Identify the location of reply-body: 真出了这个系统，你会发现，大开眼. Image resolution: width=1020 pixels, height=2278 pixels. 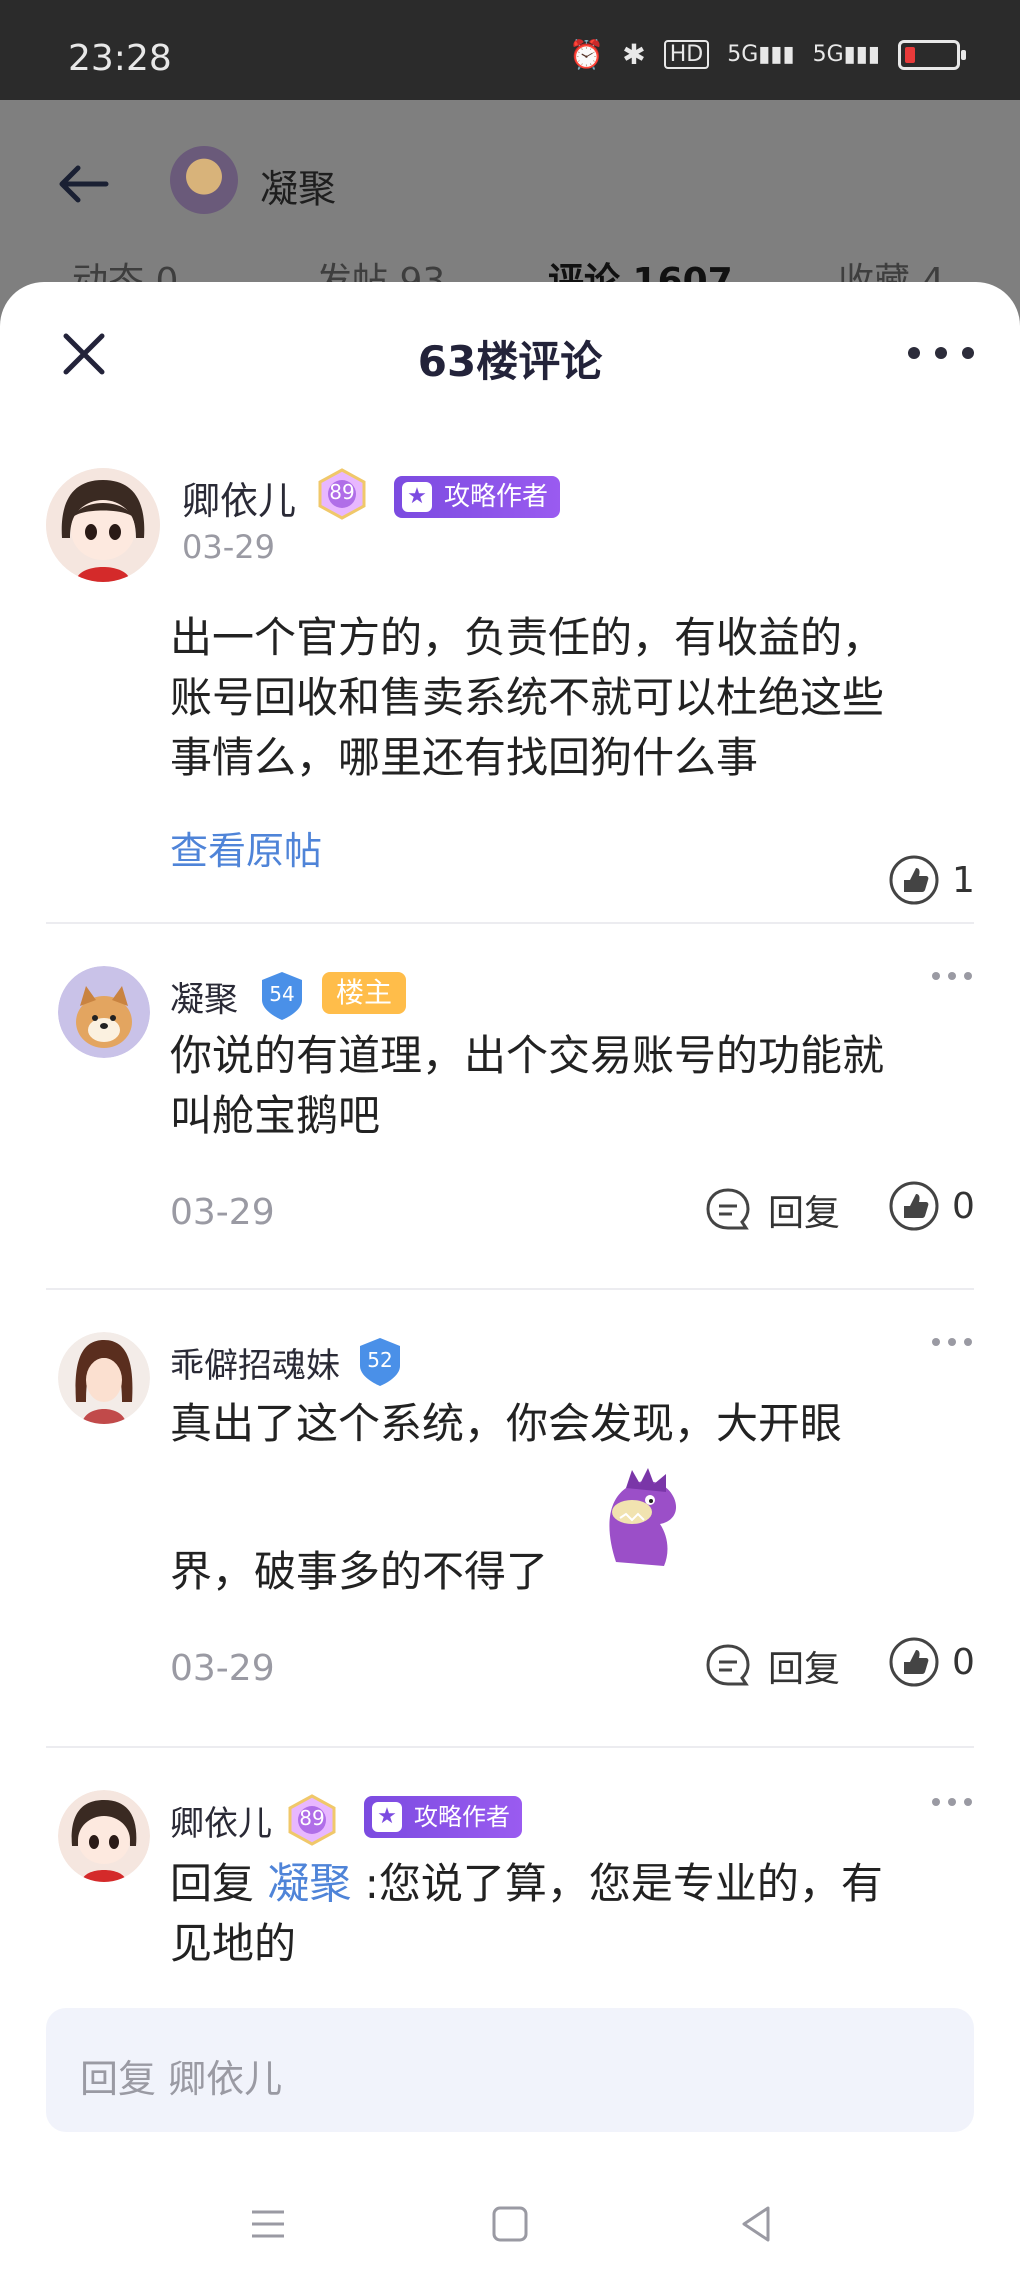
(506, 1424).